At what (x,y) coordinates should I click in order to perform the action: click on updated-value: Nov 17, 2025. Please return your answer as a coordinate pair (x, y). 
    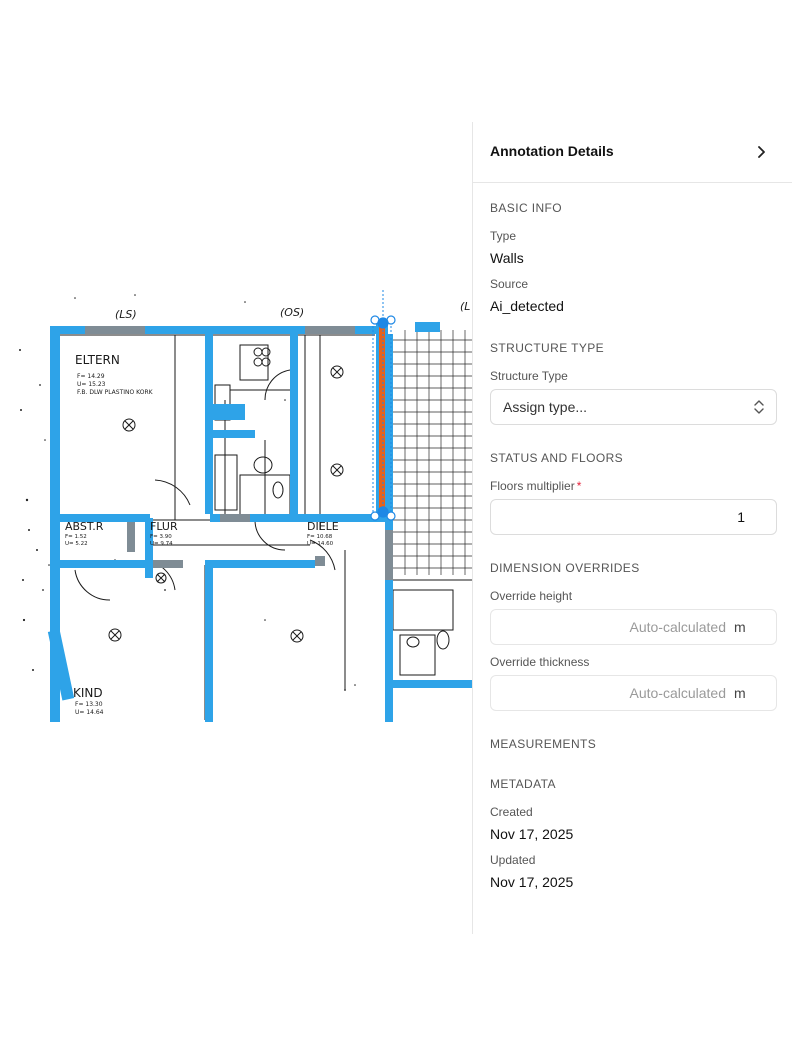
    Looking at the image, I should click on (532, 882).